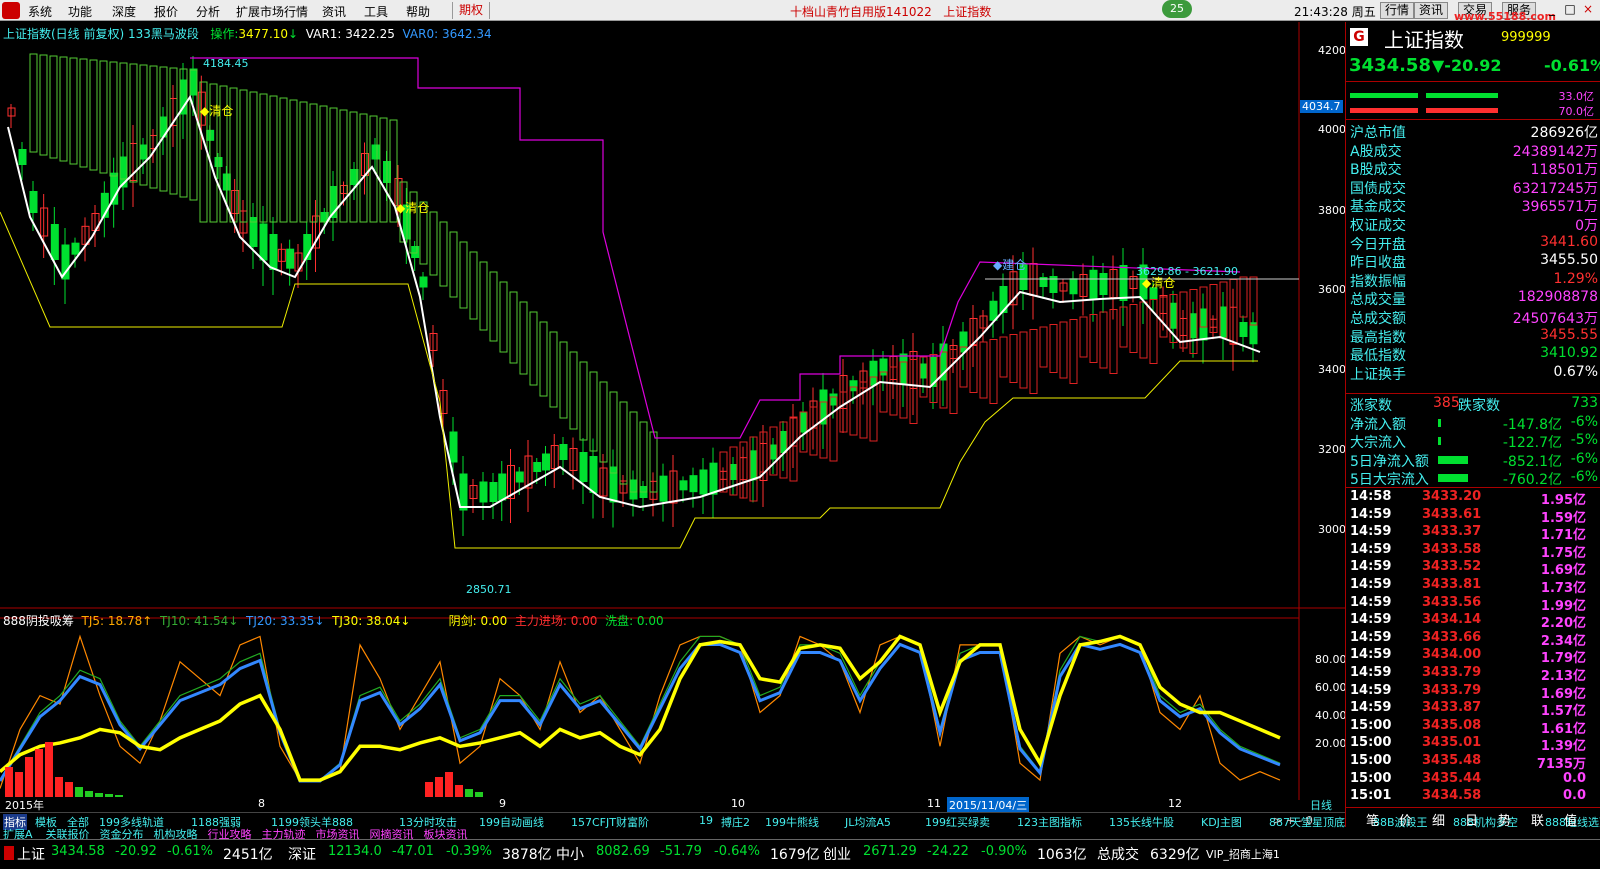  I want to click on stat-label: 总成交额, so click(1378, 319).